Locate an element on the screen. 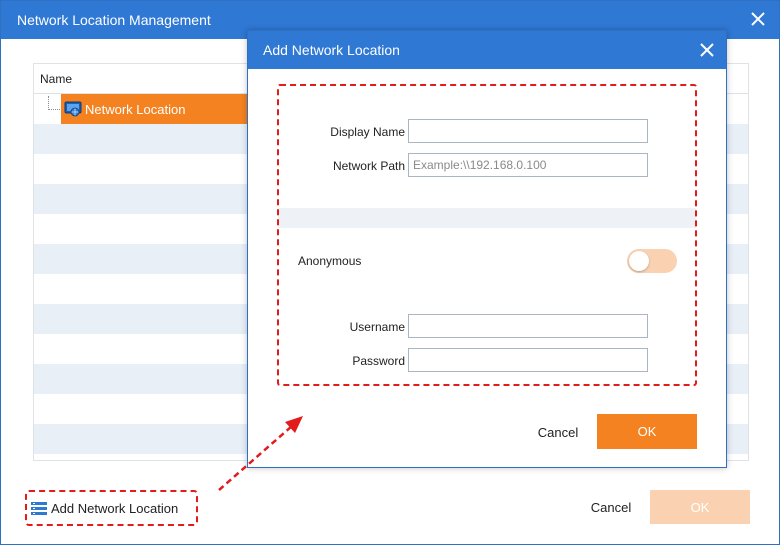 The height and width of the screenshot is (545, 780). dialog-cancel-button: Cancel is located at coordinates (558, 432).